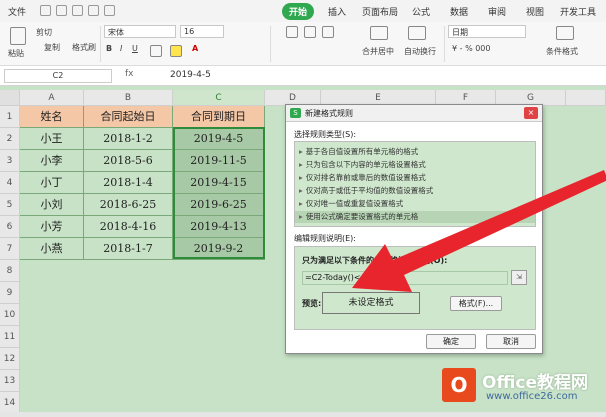  I want to click on table-cell: 2019-11-5, so click(219, 161).